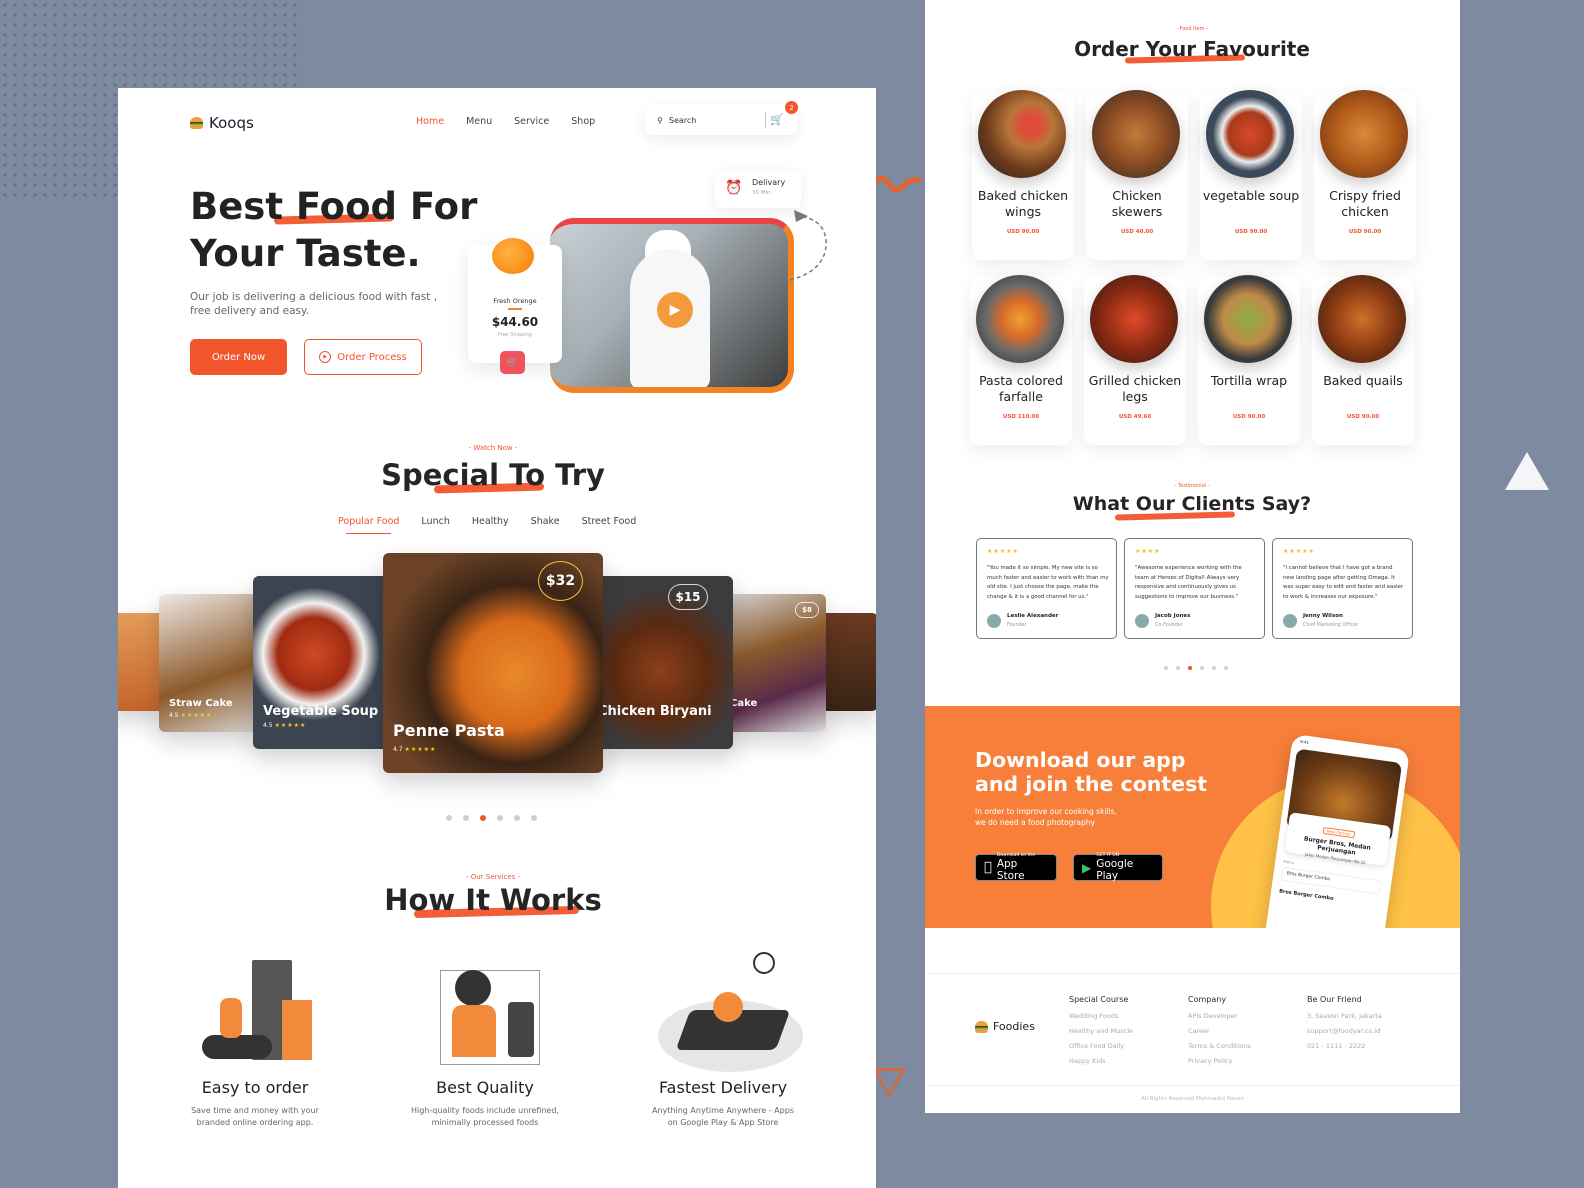 This screenshot has width=1584, height=1188. What do you see at coordinates (320, 662) in the screenshot?
I see `food-card: Vegetable Soup 4.5 ★★★★★` at bounding box center [320, 662].